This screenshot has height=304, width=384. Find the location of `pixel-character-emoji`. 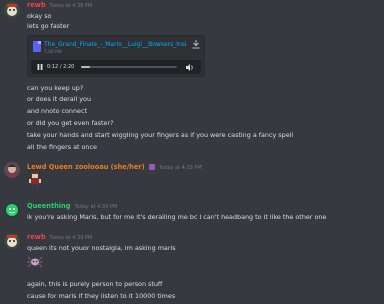

pixel-character-emoji is located at coordinates (35, 180).